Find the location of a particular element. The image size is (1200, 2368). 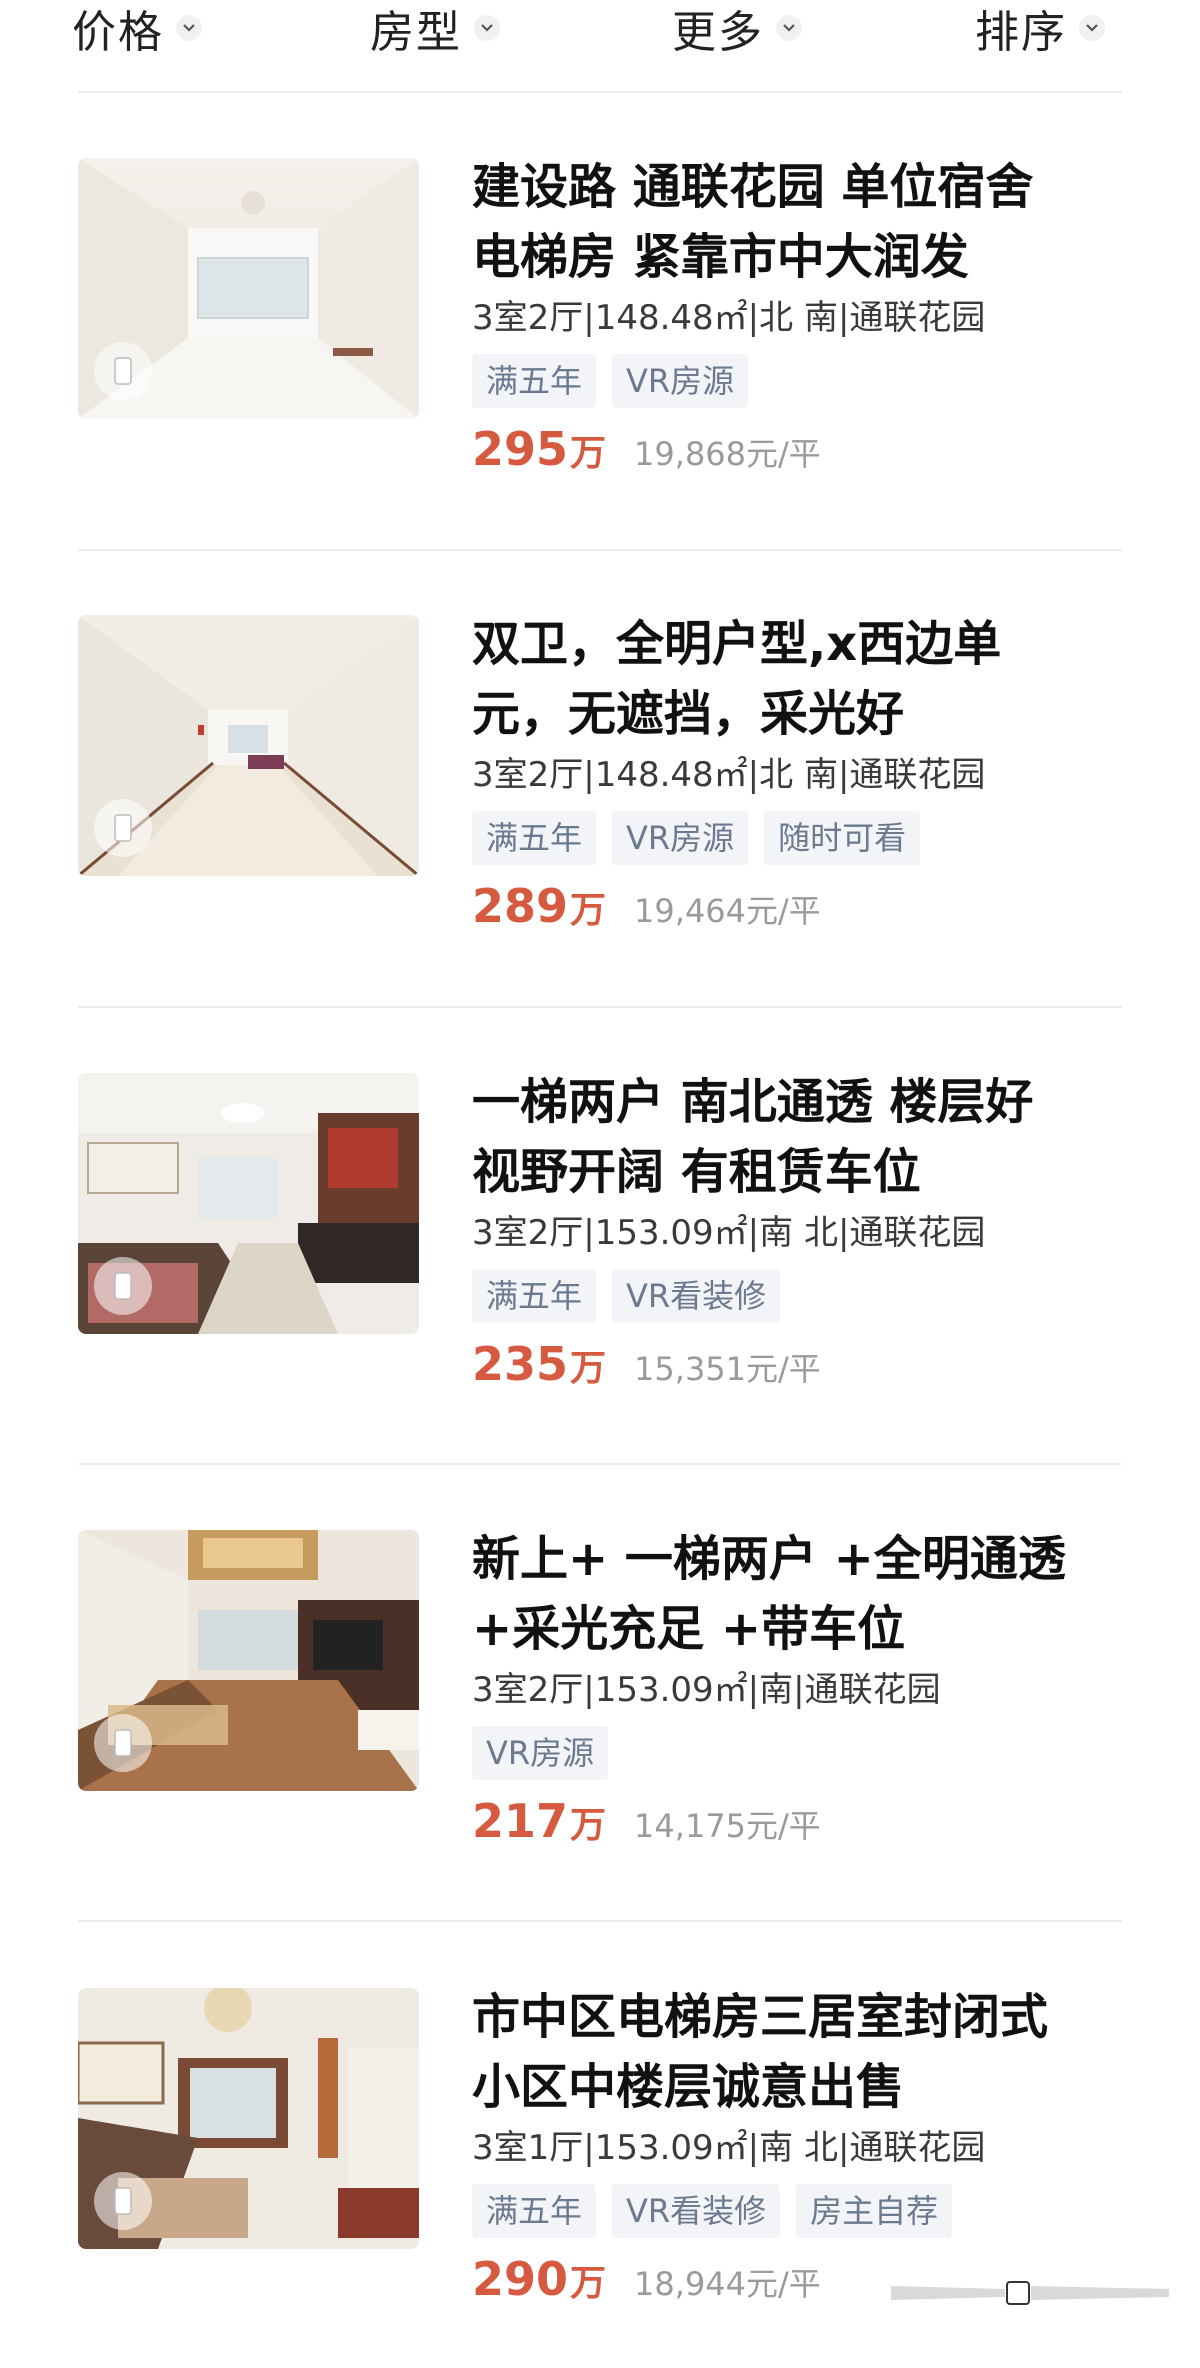

listing-price: 295 is located at coordinates (520, 449).